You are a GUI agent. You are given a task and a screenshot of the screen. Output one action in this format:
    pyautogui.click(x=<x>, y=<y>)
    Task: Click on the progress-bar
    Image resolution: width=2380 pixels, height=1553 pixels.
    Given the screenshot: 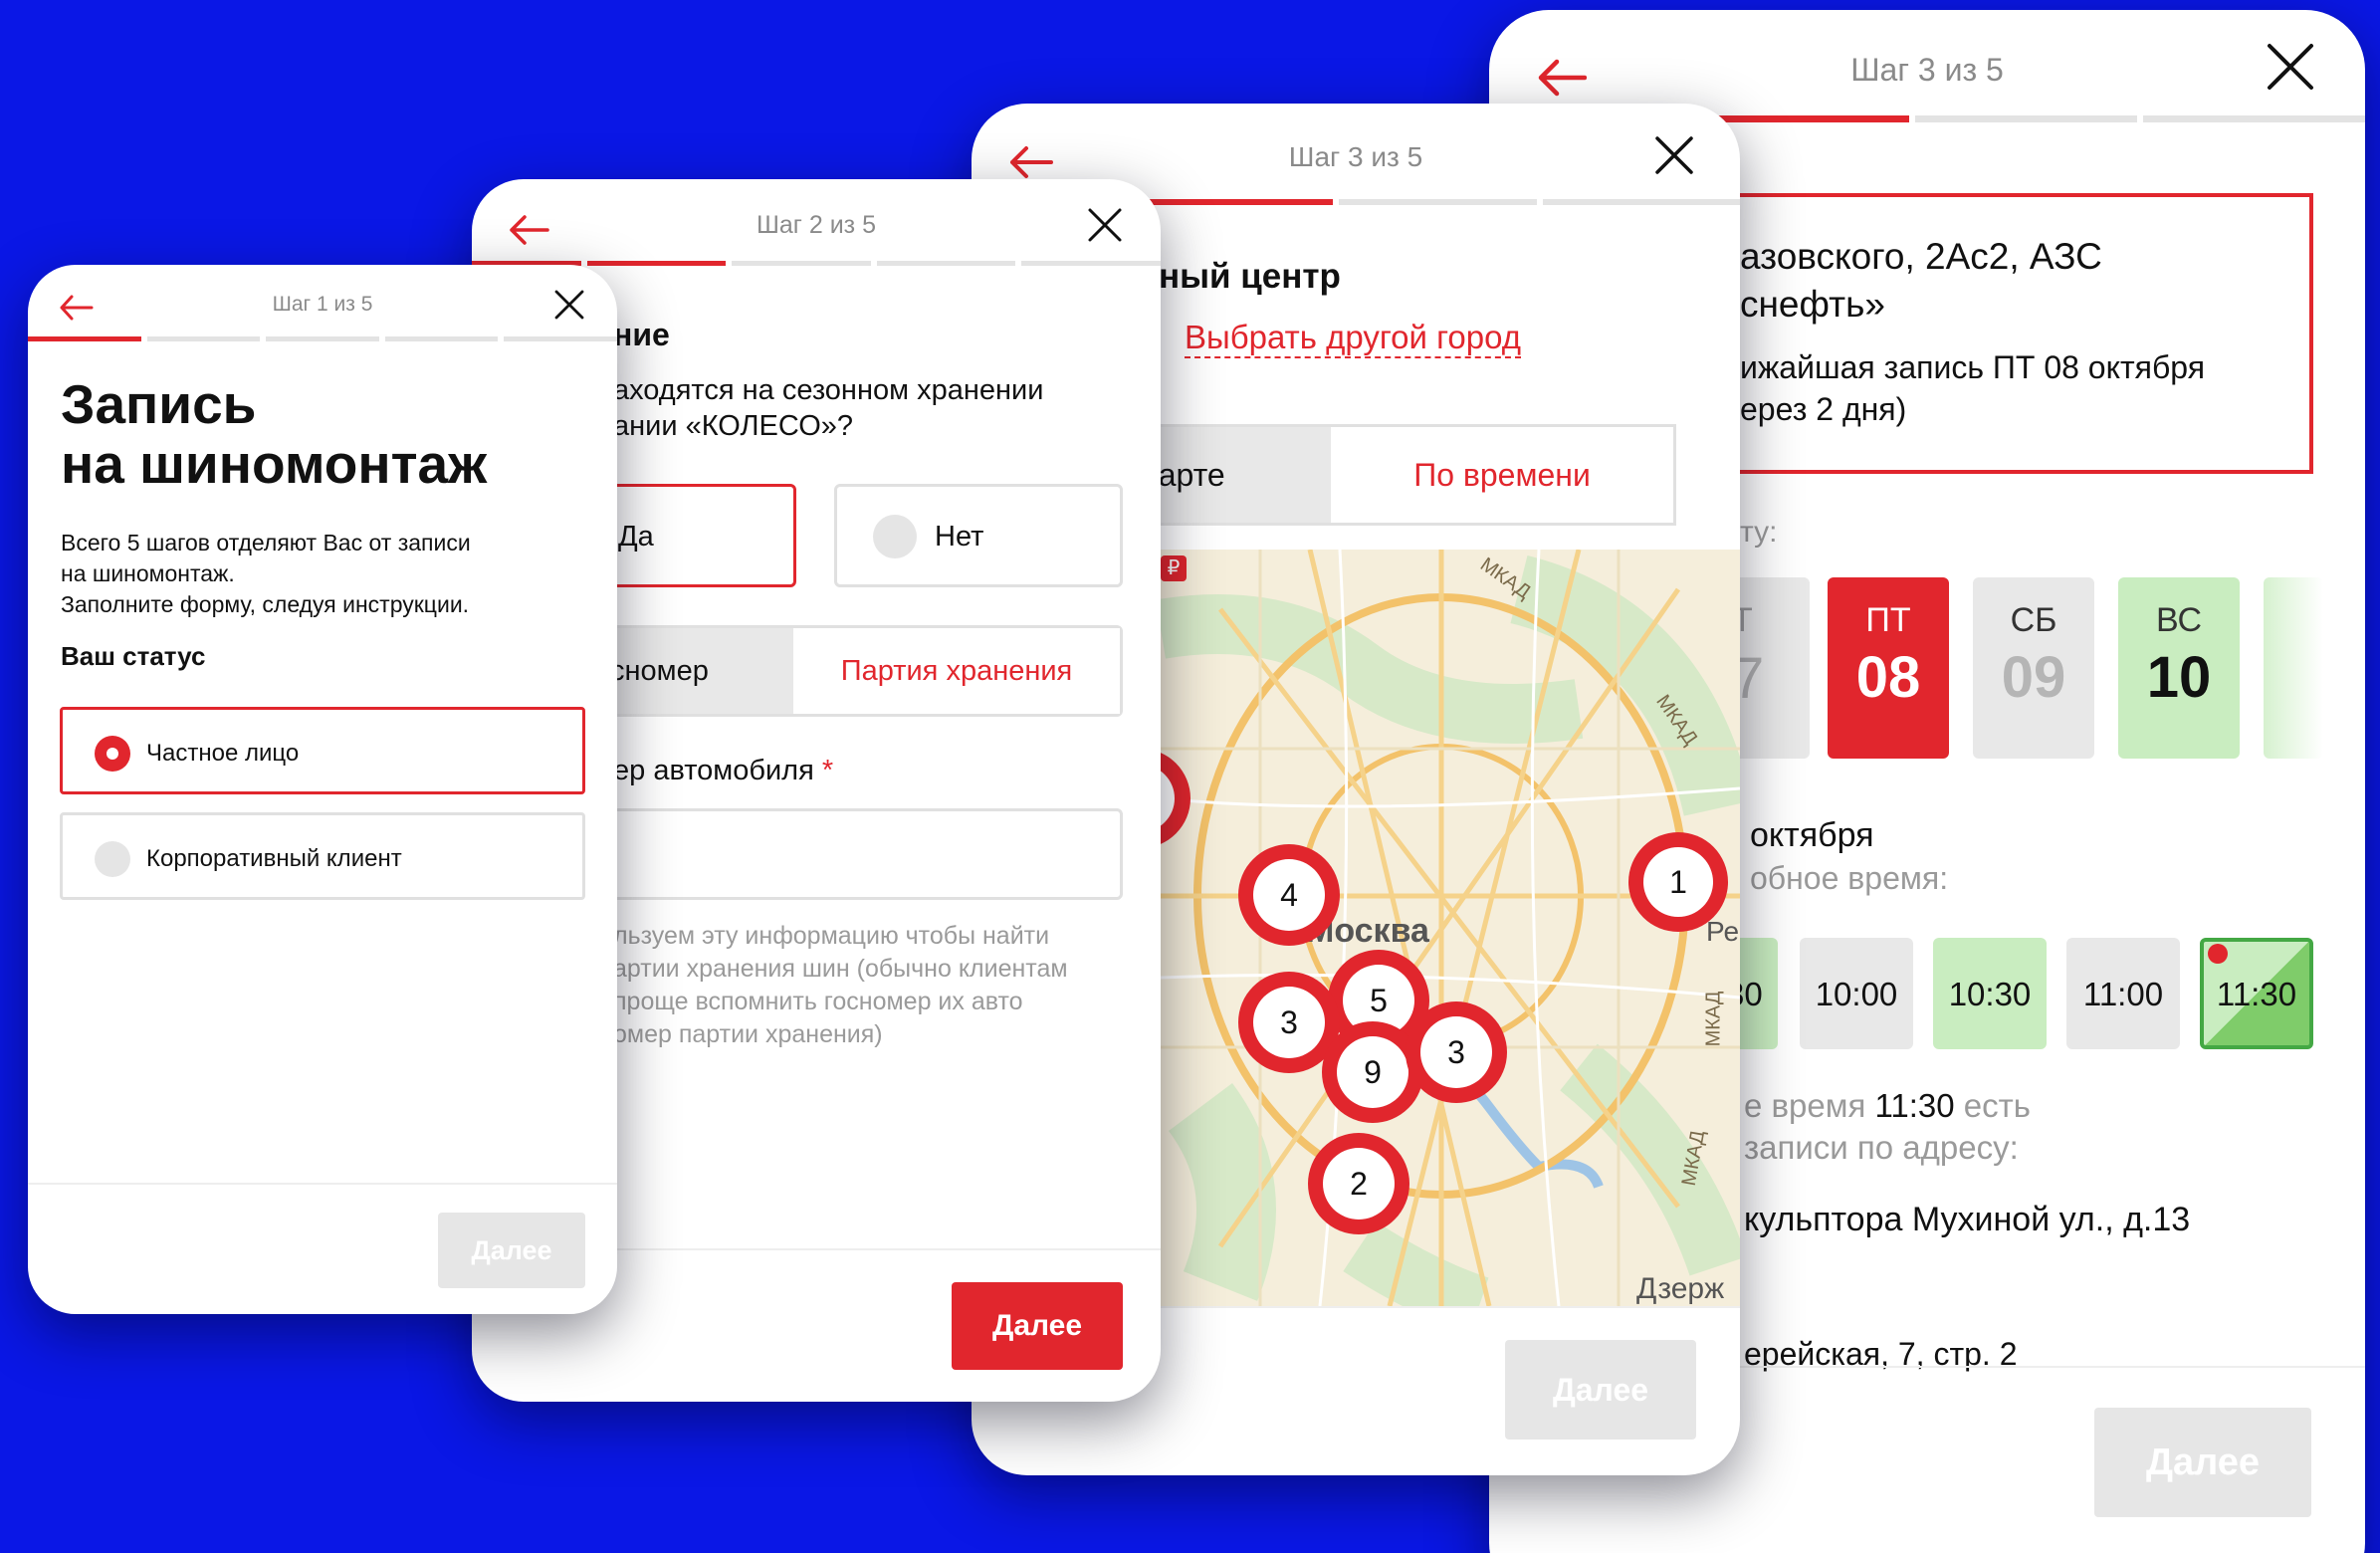 What is the action you would take?
    pyautogui.click(x=322, y=339)
    